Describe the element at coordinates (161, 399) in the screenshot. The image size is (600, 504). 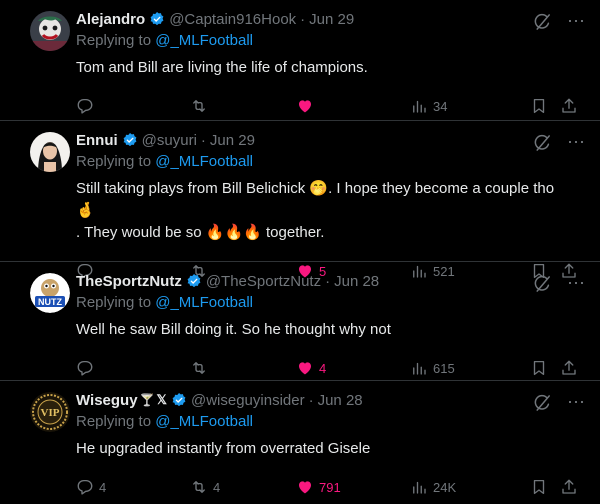
I see `x-badge-icon: 𝕏` at that location.